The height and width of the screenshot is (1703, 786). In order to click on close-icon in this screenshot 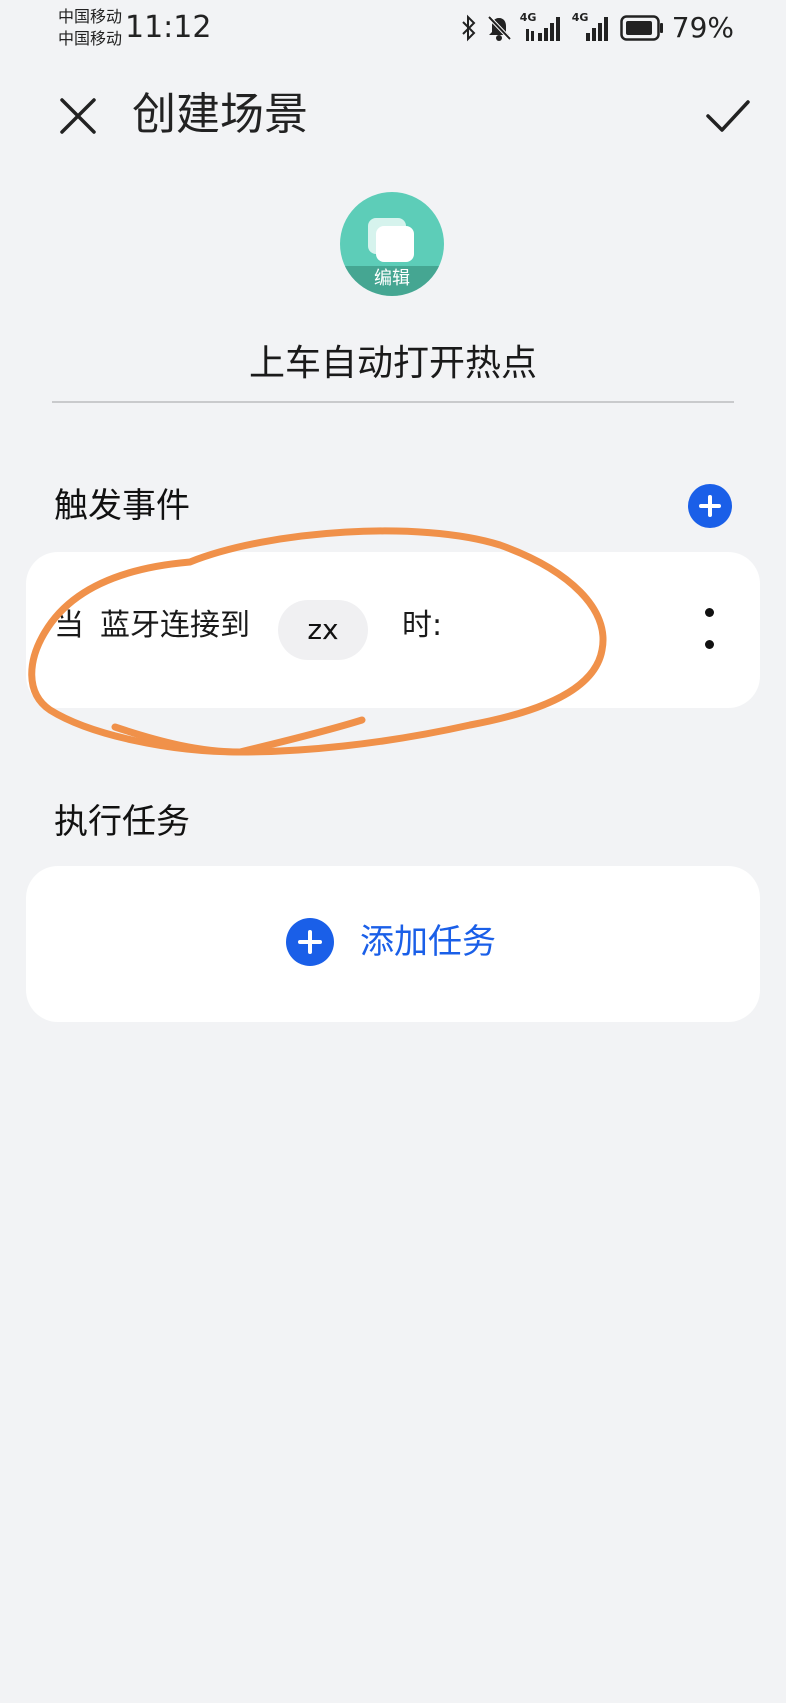, I will do `click(78, 116)`.